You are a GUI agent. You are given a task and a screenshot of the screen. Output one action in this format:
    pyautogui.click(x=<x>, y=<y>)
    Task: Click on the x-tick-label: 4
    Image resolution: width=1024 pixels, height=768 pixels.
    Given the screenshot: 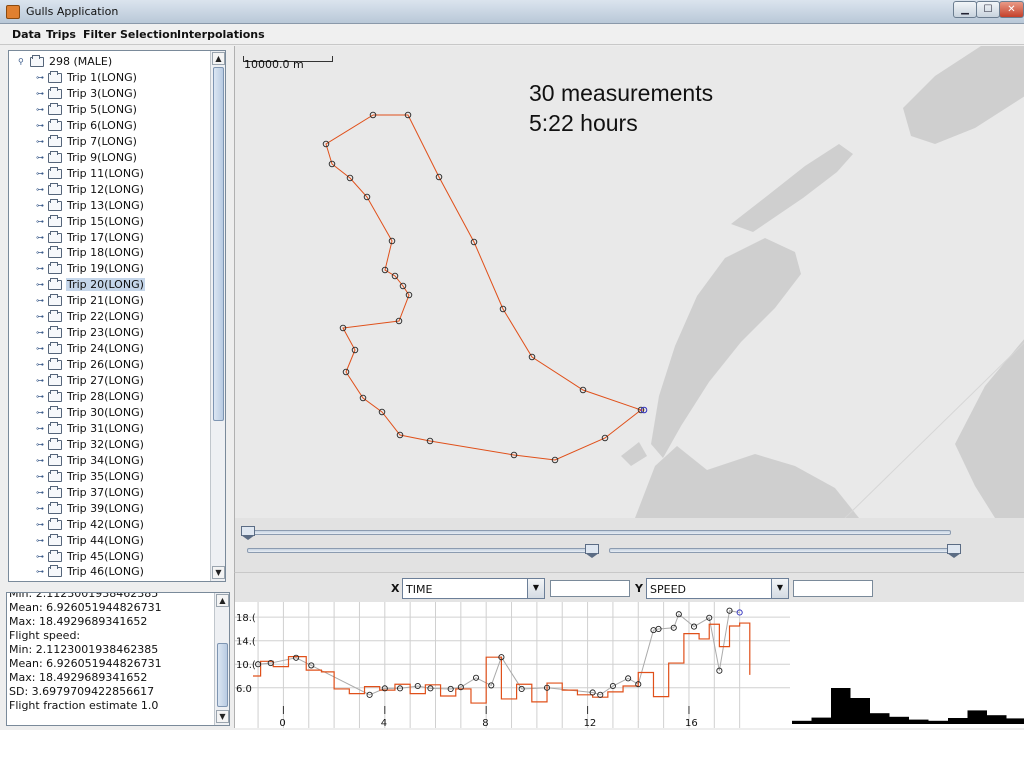 What is the action you would take?
    pyautogui.click(x=384, y=723)
    